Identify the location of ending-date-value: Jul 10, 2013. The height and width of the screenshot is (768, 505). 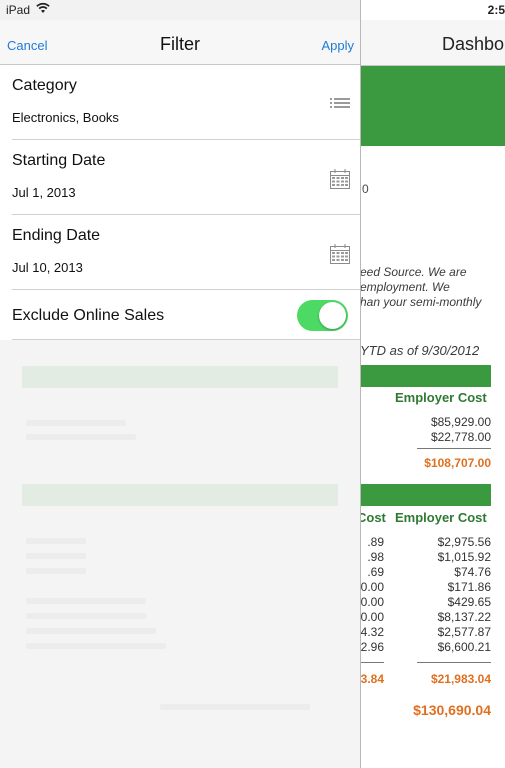
(47, 267).